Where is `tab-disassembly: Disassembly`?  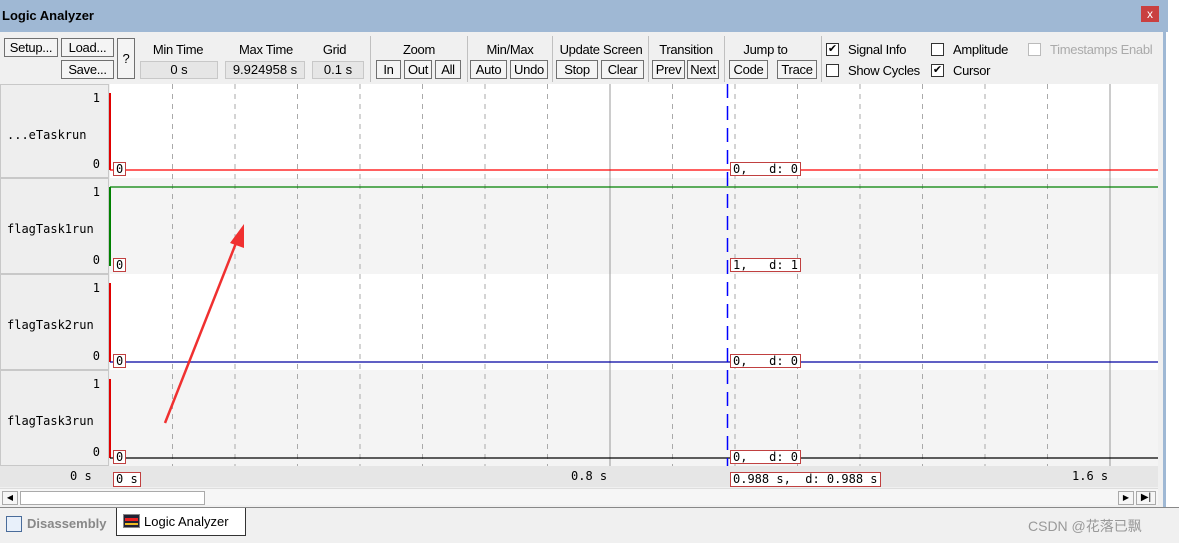
tab-disassembly: Disassembly is located at coordinates (59, 525).